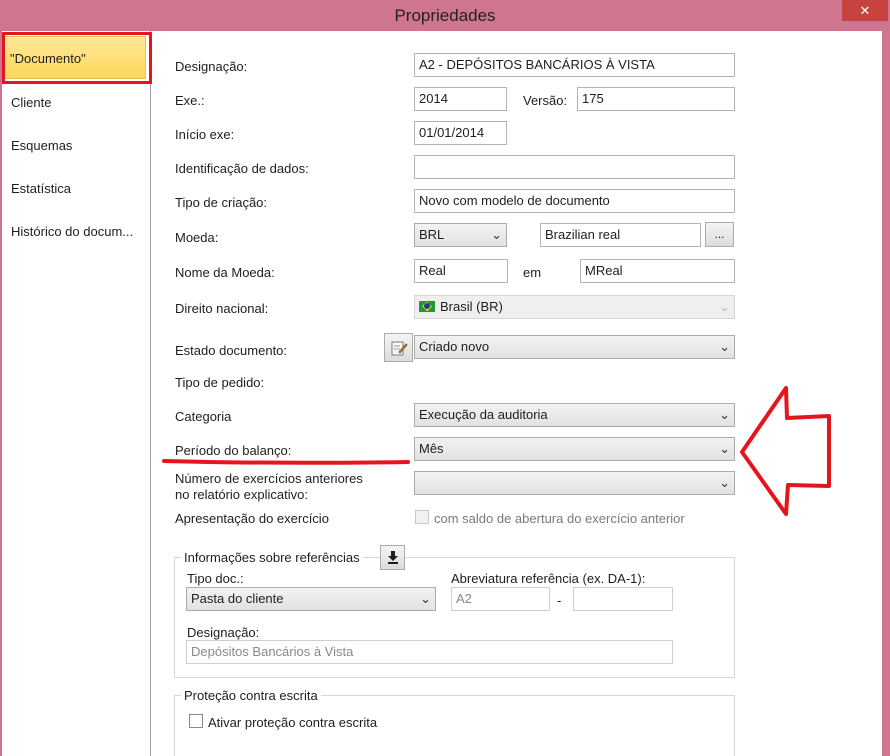 Image resolution: width=890 pixels, height=756 pixels. I want to click on annotation-layer, so click(496, 451).